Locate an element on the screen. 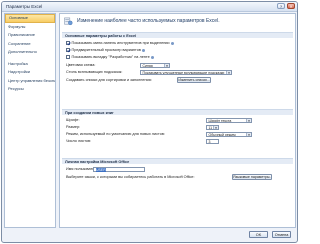  sidebar-item-general: Основные is located at coordinates (30, 18).